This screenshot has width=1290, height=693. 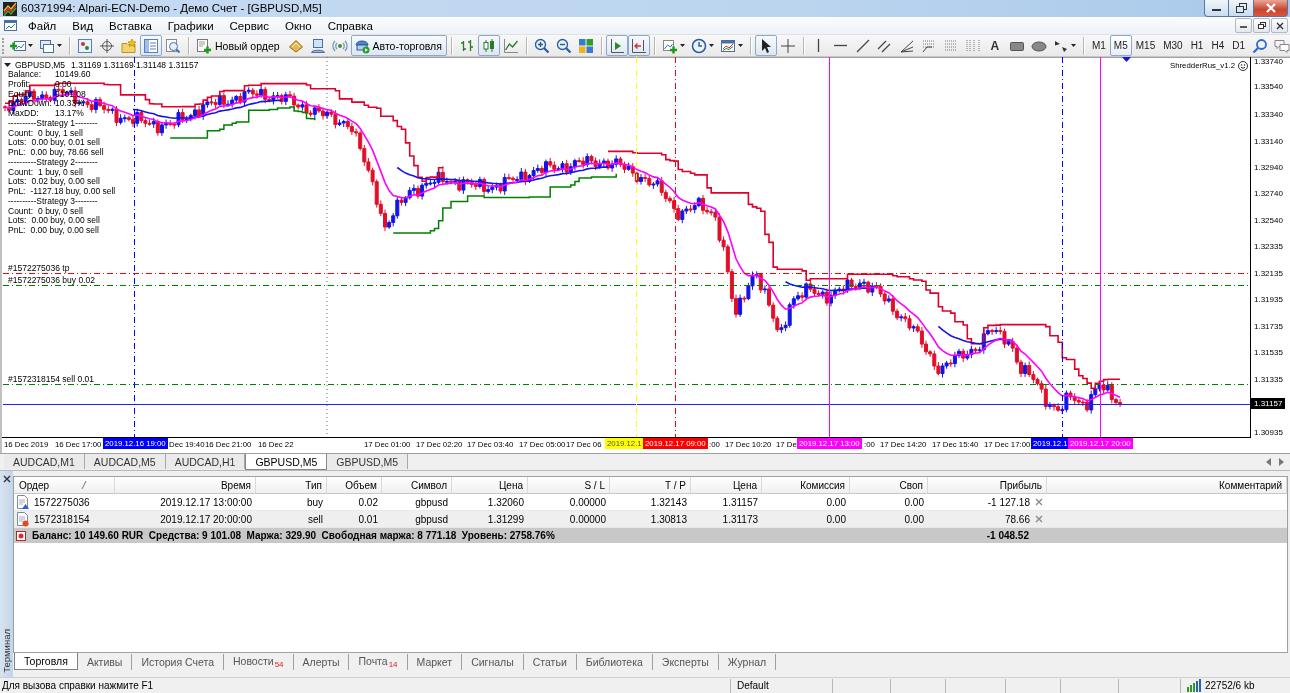 I want to click on timeframe-button: M15, so click(x=1145, y=45).